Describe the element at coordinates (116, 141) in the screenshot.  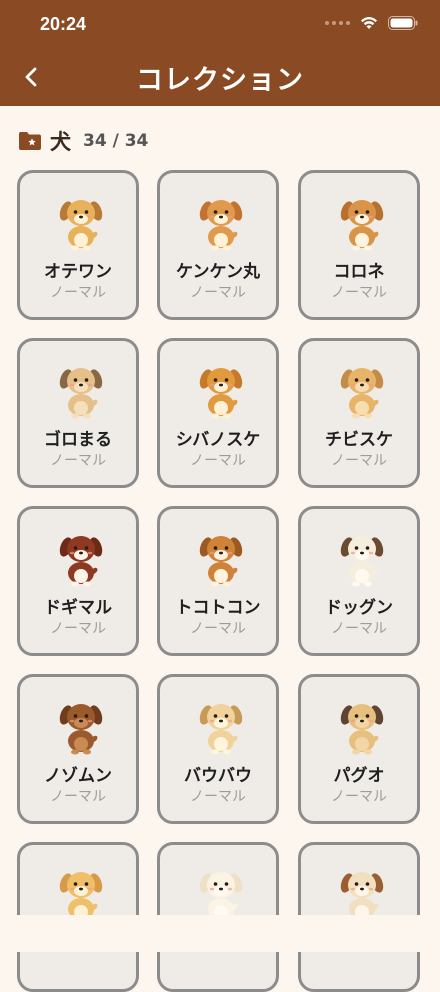
I see `collection-count: 34 / 34` at that location.